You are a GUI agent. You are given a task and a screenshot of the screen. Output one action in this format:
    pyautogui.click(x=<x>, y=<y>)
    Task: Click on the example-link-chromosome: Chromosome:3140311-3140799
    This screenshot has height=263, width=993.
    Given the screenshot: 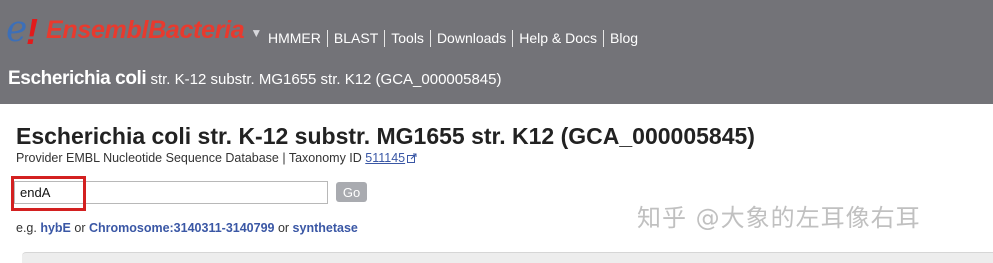 What is the action you would take?
    pyautogui.click(x=182, y=228)
    